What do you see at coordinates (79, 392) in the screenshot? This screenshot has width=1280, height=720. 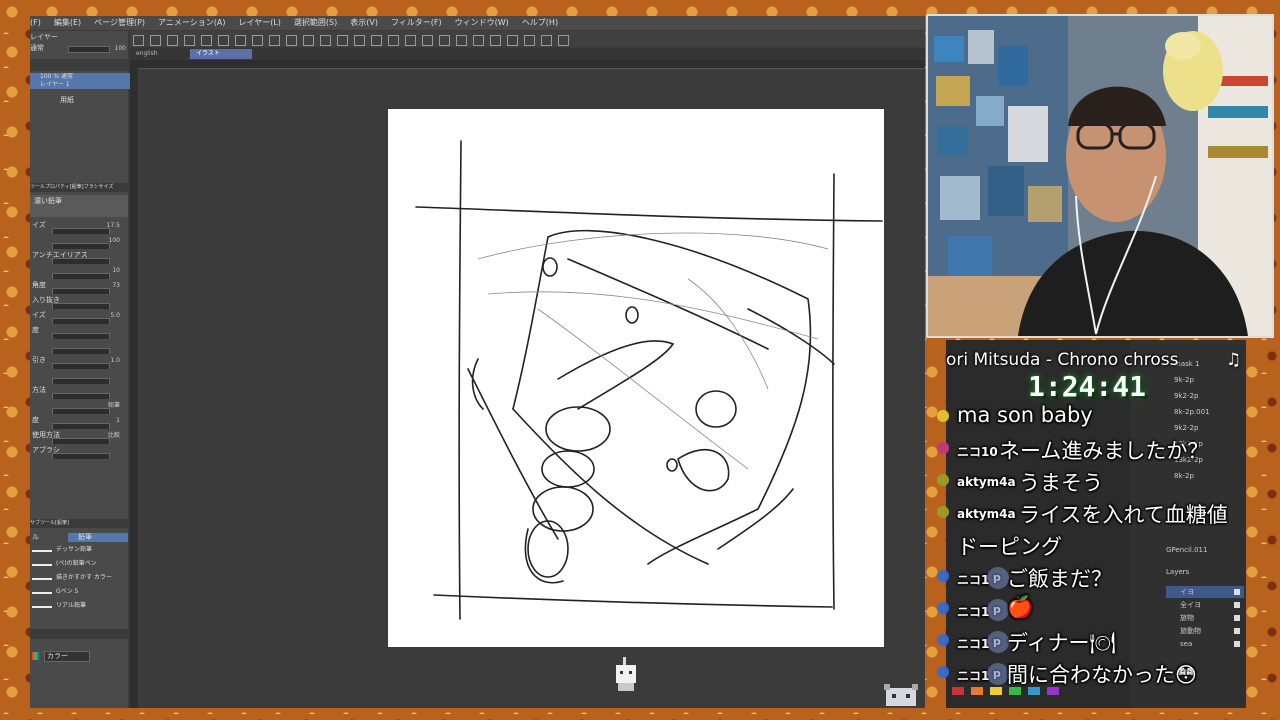 I see `property-row: 方法` at bounding box center [79, 392].